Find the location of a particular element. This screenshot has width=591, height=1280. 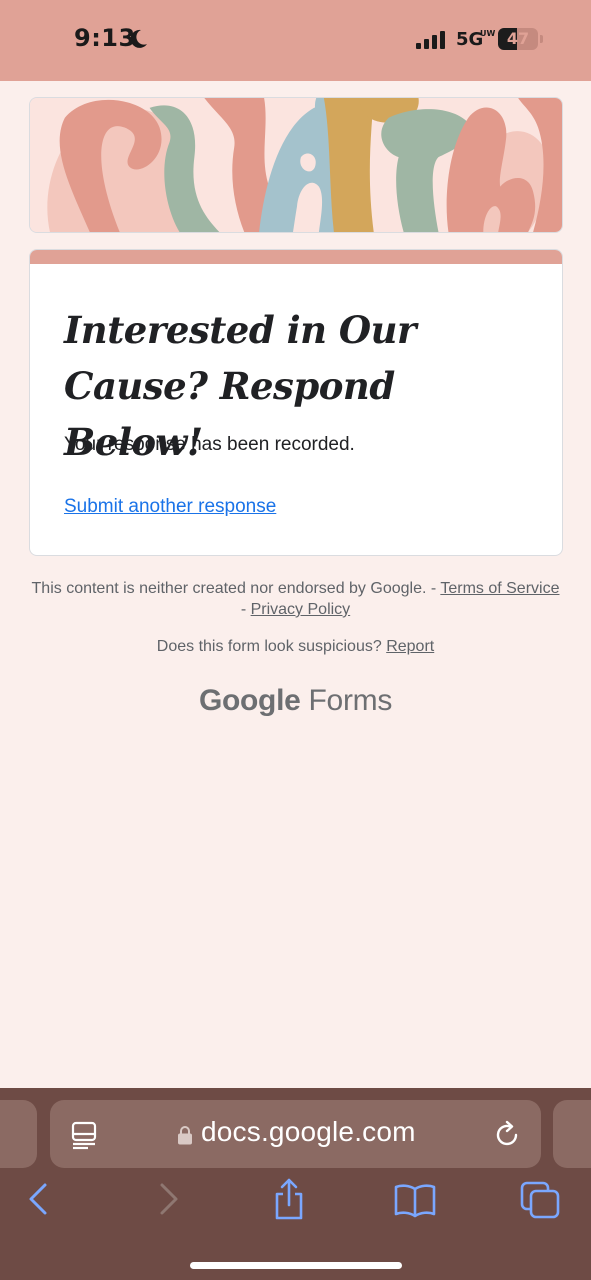

signal-icon is located at coordinates (430, 40).